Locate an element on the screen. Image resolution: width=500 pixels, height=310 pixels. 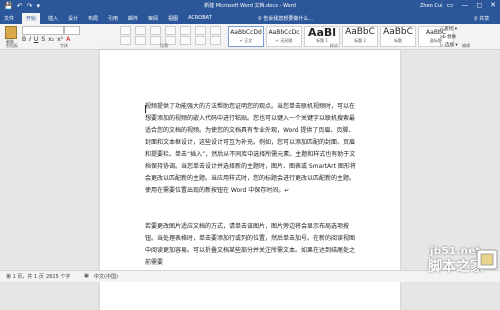
tab-layout: 布局 is located at coordinates (93, 18).